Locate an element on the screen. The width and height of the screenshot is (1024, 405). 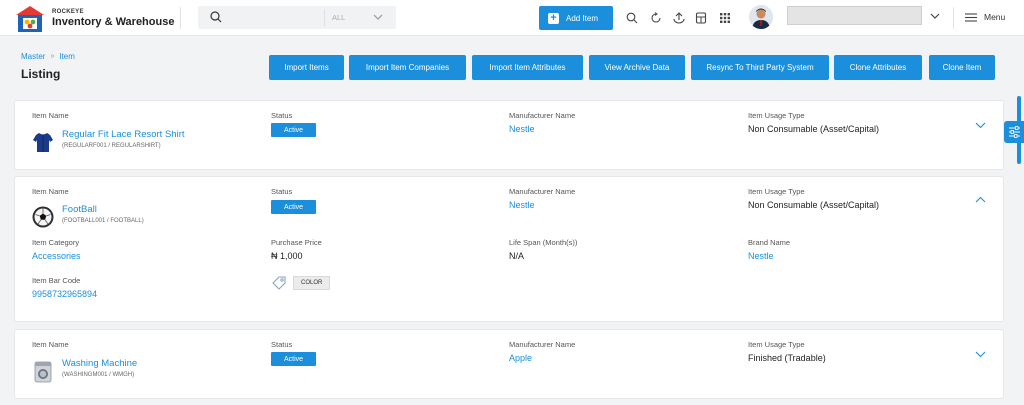
add-item-label: Add Item is located at coordinates (582, 18).